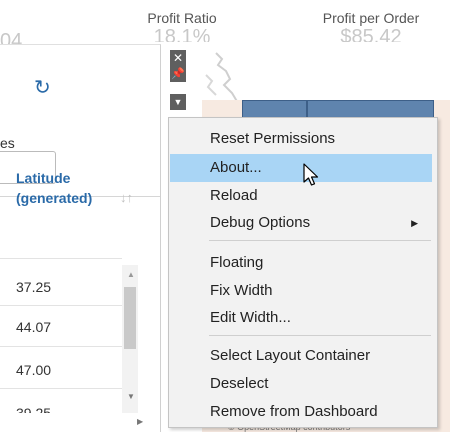 The width and height of the screenshot is (450, 432). What do you see at coordinates (371, 35) in the screenshot?
I see `kpi-value: $85.42` at bounding box center [371, 35].